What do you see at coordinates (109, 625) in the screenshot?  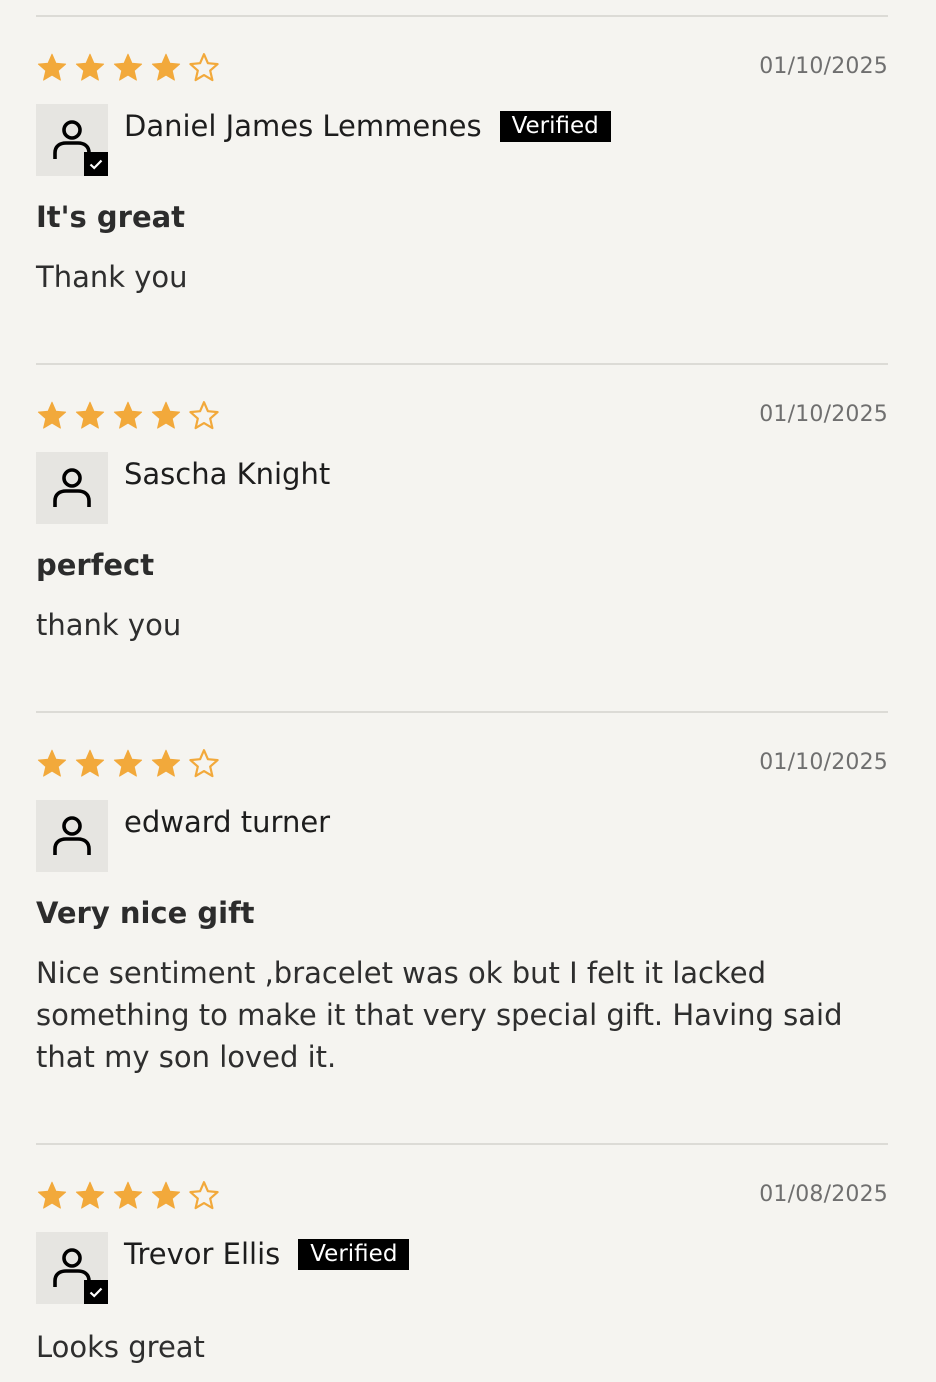 I see `review-body: thank you` at bounding box center [109, 625].